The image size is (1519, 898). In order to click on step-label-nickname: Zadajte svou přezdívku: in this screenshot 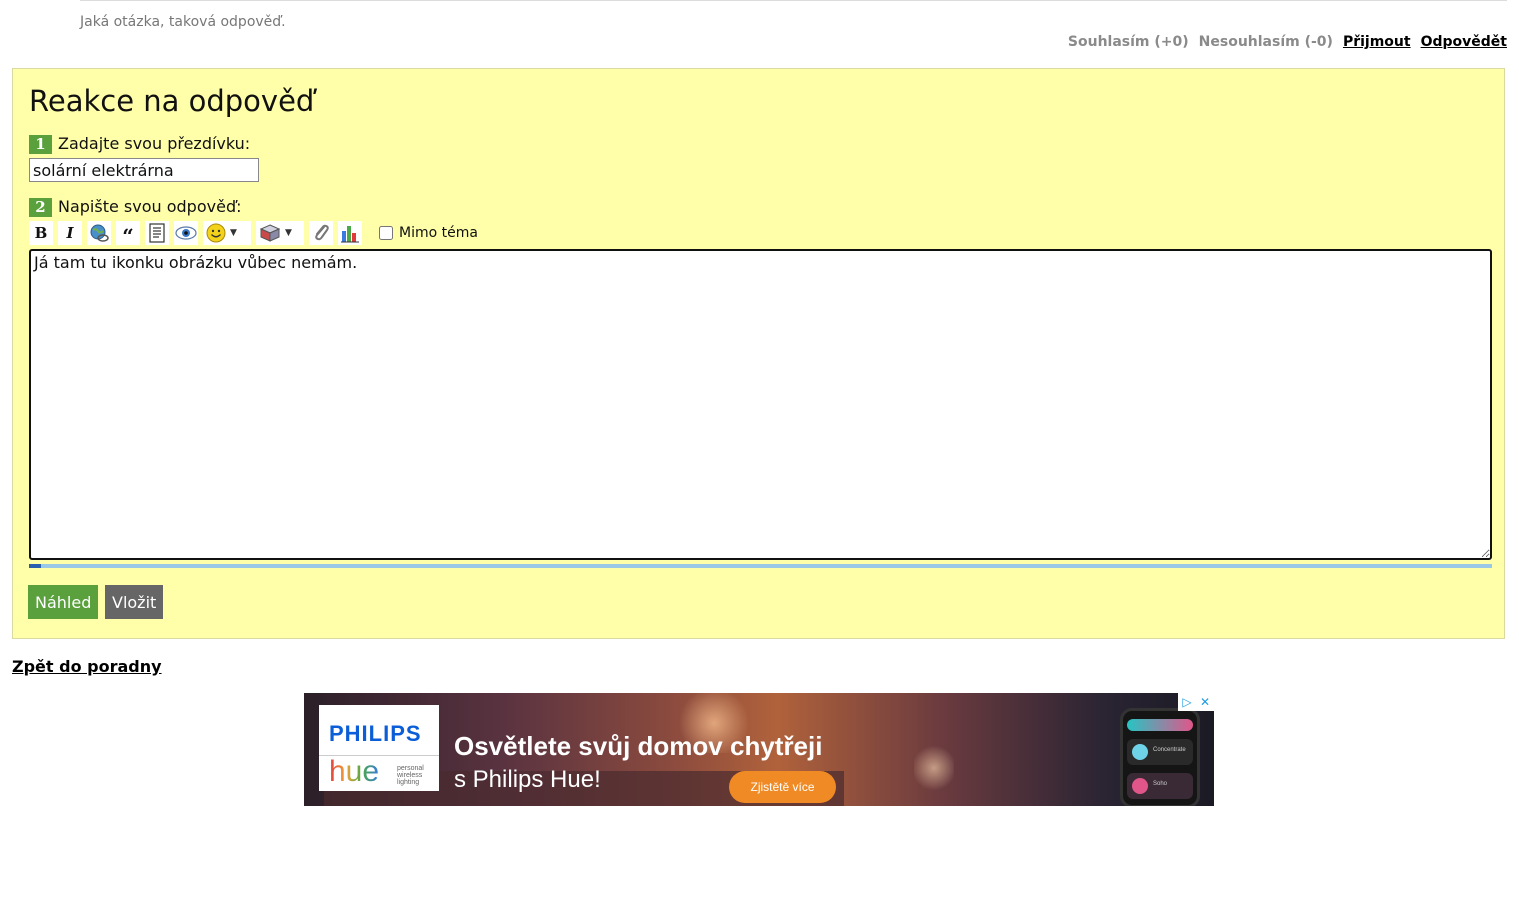, I will do `click(154, 143)`.